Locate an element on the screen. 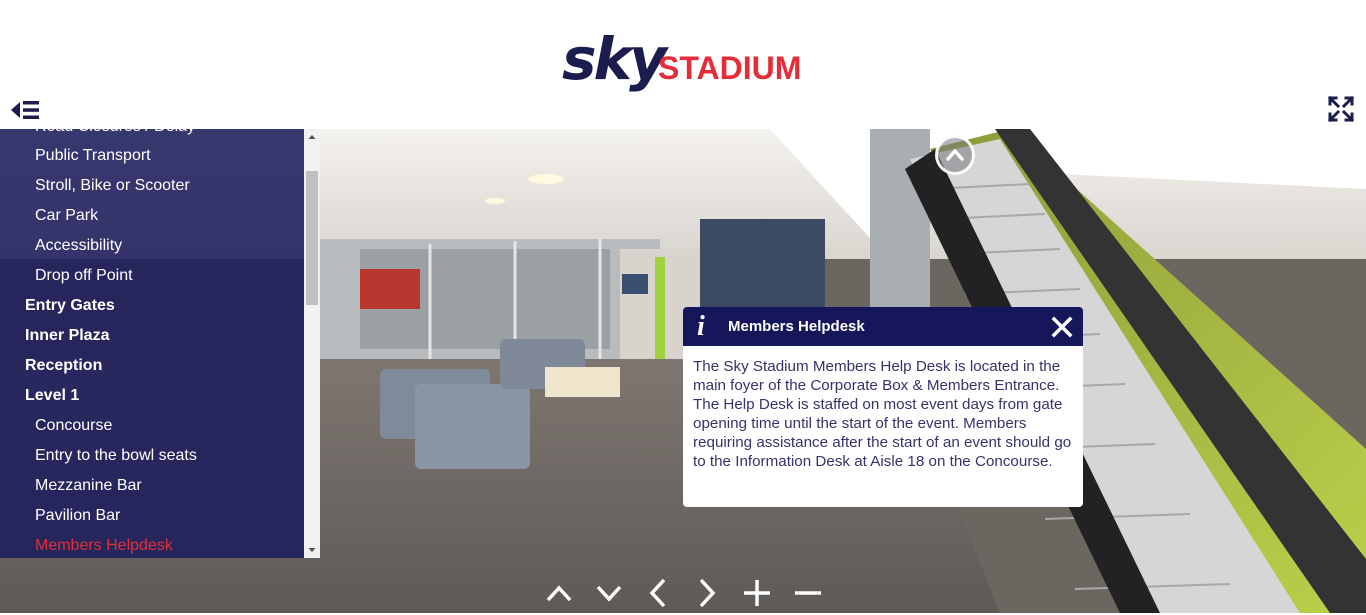 This screenshot has width=1366, height=615. sidebar-item-entry-gates: Entry Gates is located at coordinates (152, 306).